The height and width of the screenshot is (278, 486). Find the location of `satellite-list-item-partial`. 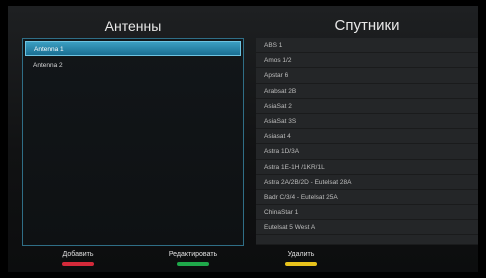

satellite-list-item-partial is located at coordinates (367, 240).